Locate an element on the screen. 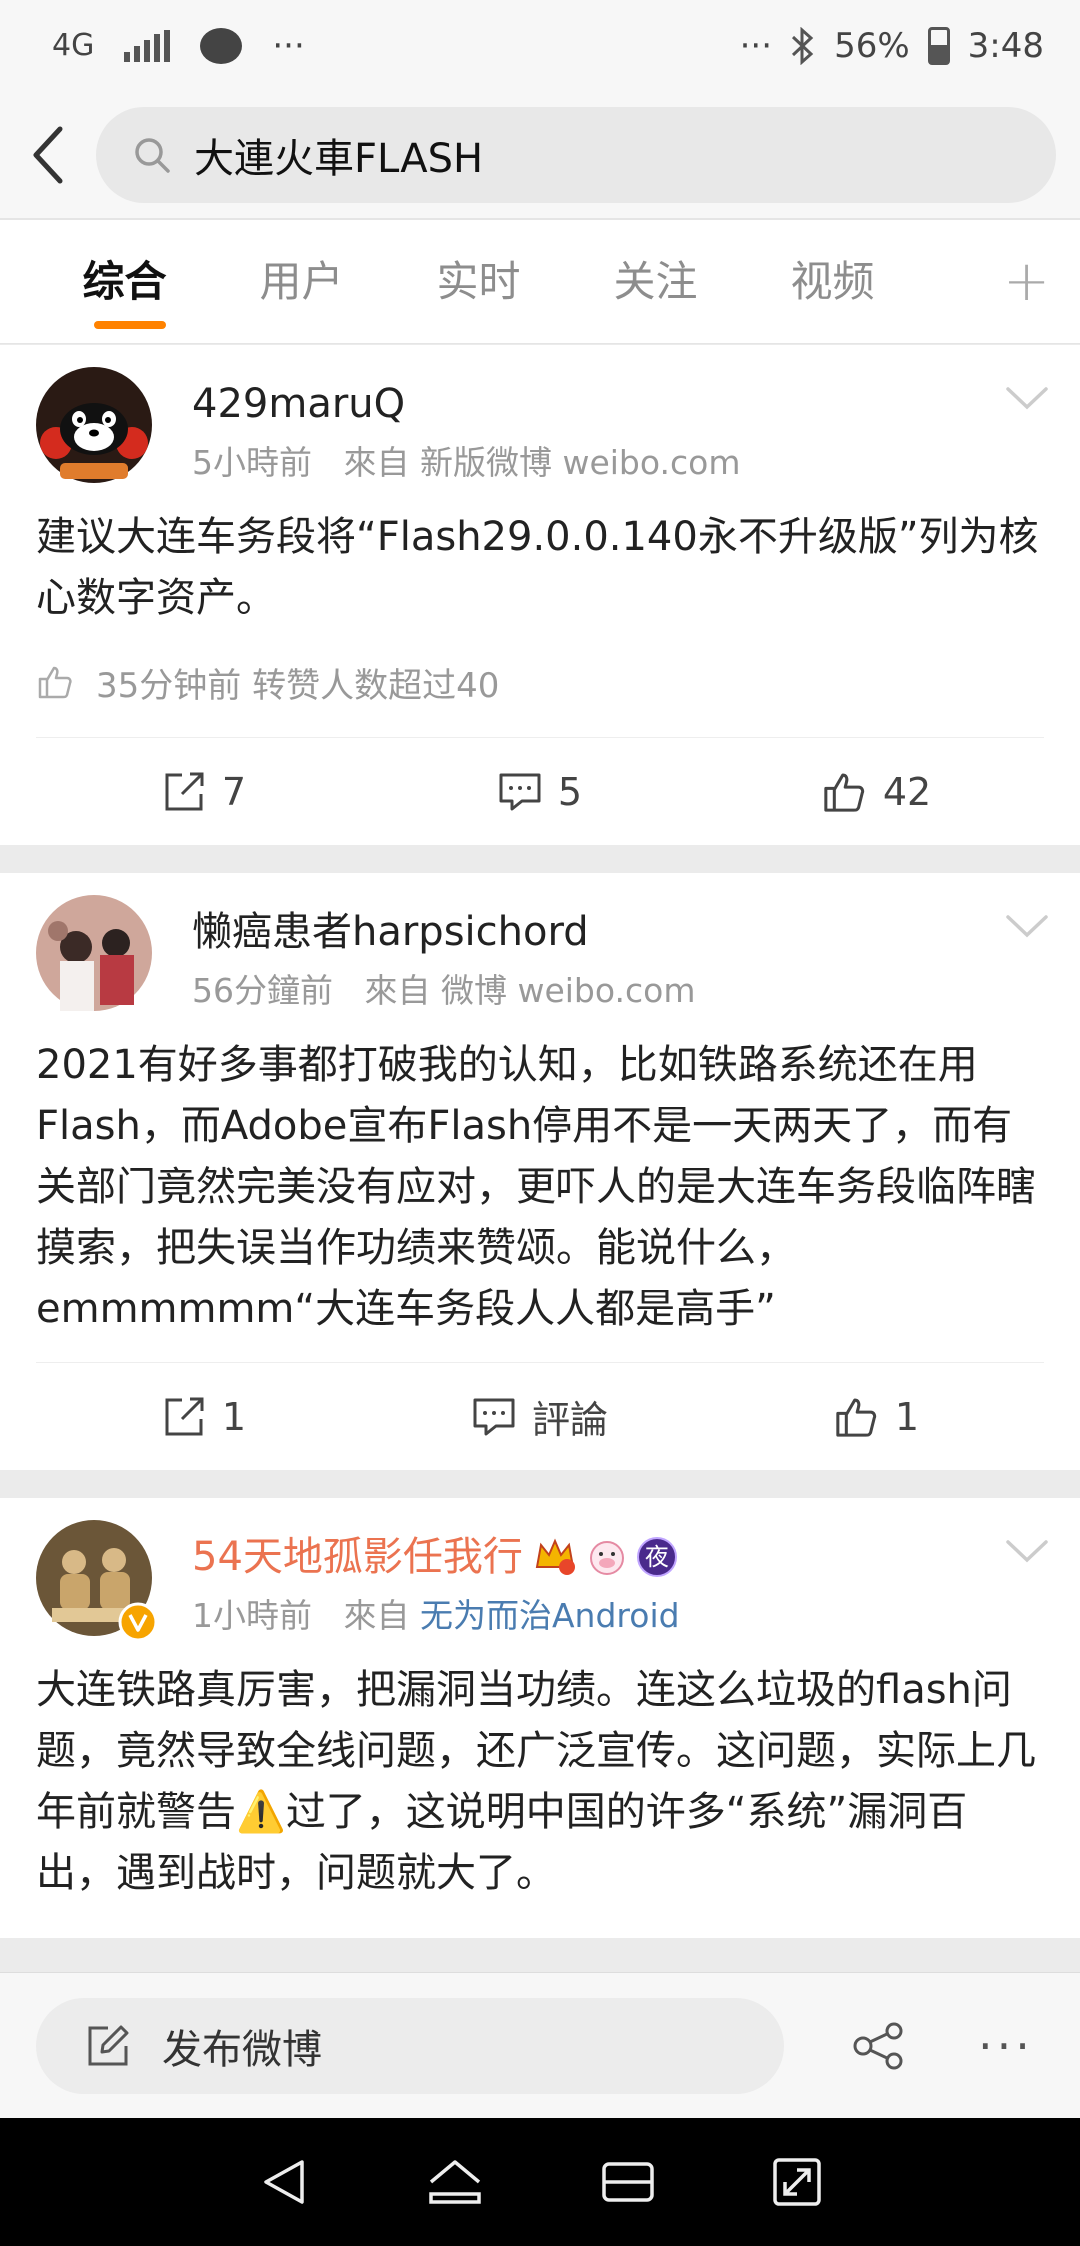 The image size is (1080, 2246). like-button: 1 is located at coordinates (876, 1417).